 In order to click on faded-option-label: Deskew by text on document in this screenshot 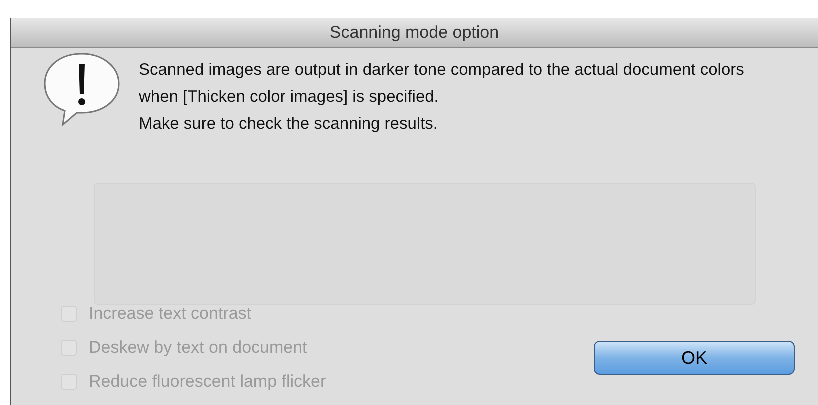, I will do `click(198, 348)`.